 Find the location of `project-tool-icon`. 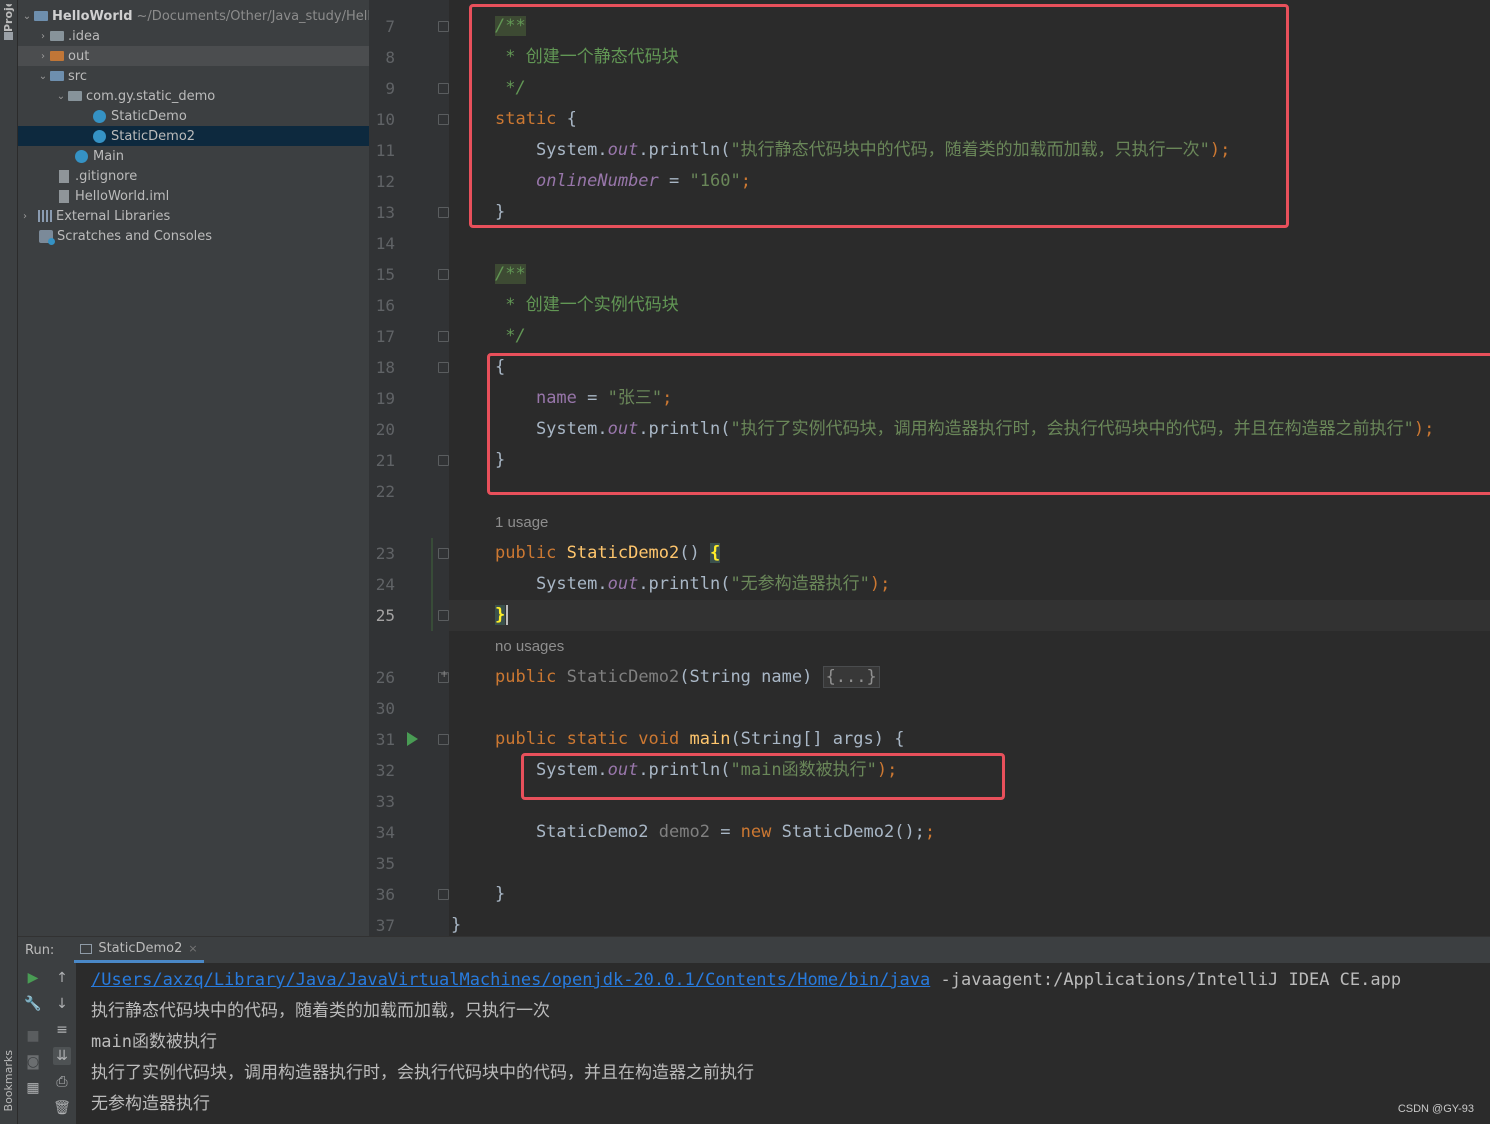

project-tool-icon is located at coordinates (8, 36).